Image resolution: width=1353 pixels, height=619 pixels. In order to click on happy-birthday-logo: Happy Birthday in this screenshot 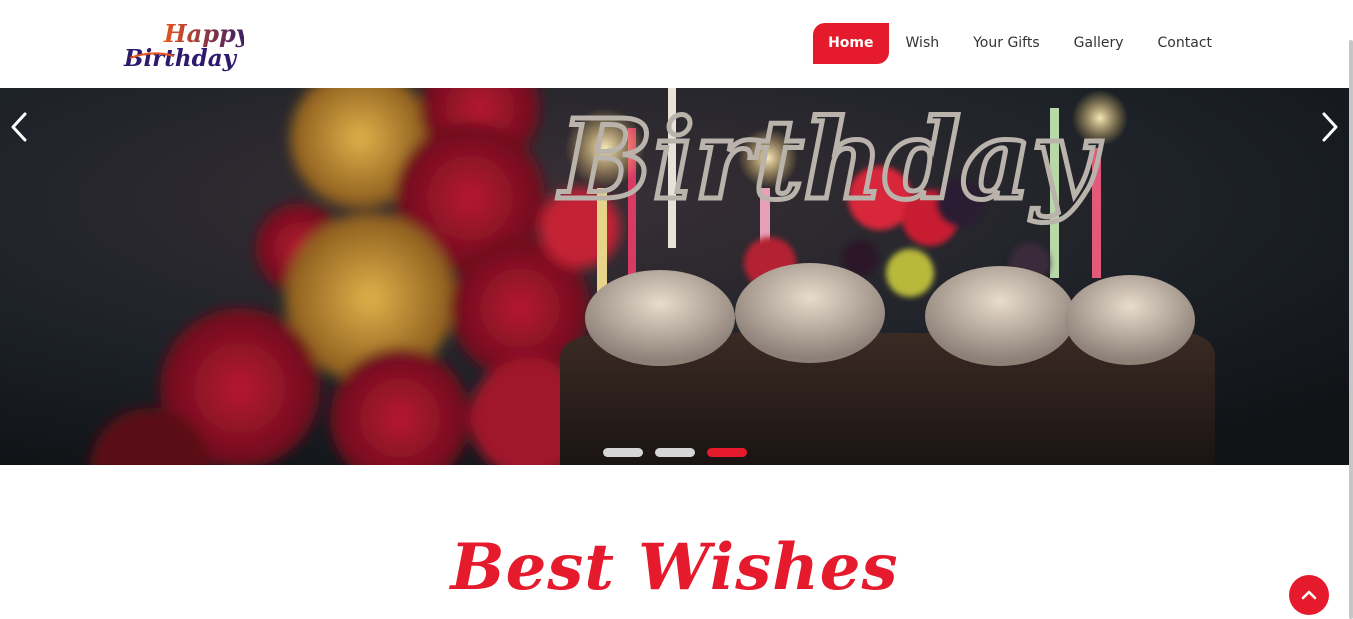, I will do `click(183, 44)`.